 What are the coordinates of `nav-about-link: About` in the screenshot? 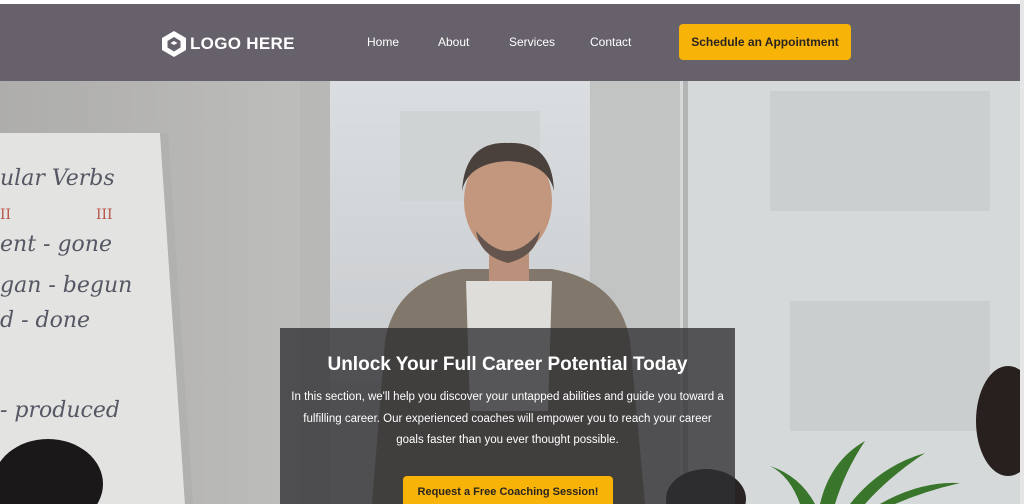 It's located at (453, 42).